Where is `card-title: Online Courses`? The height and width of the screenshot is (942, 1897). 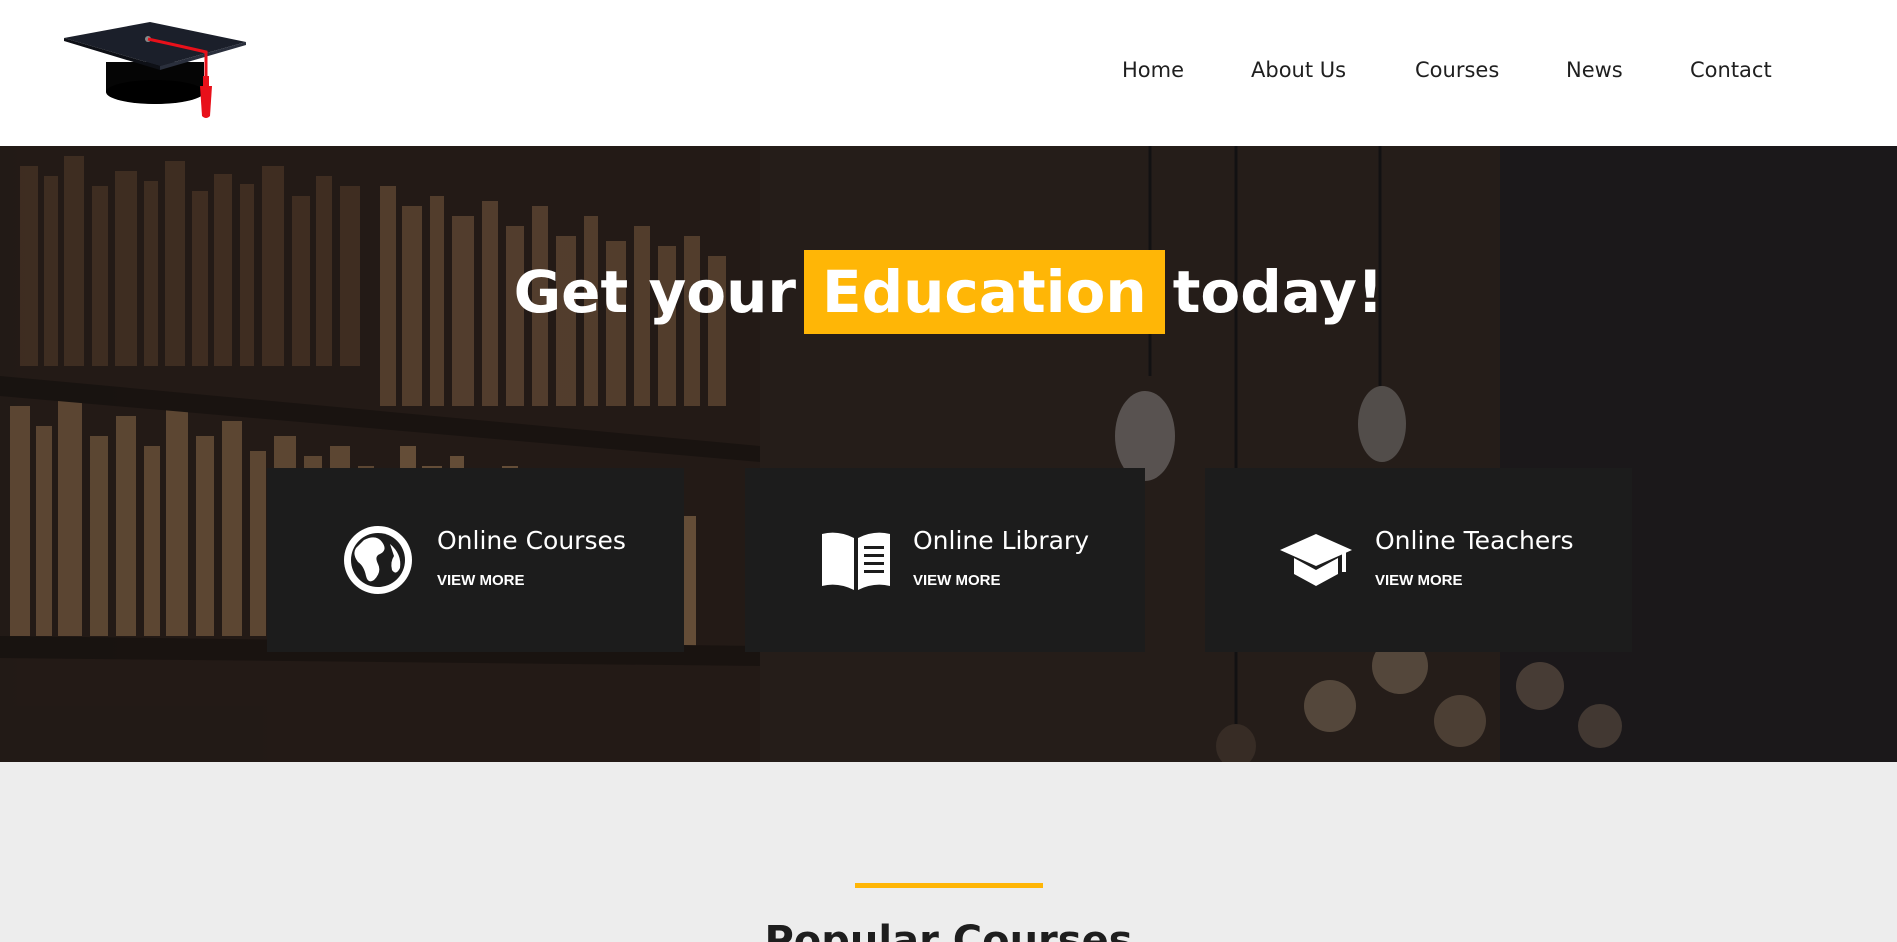
card-title: Online Courses is located at coordinates (531, 540).